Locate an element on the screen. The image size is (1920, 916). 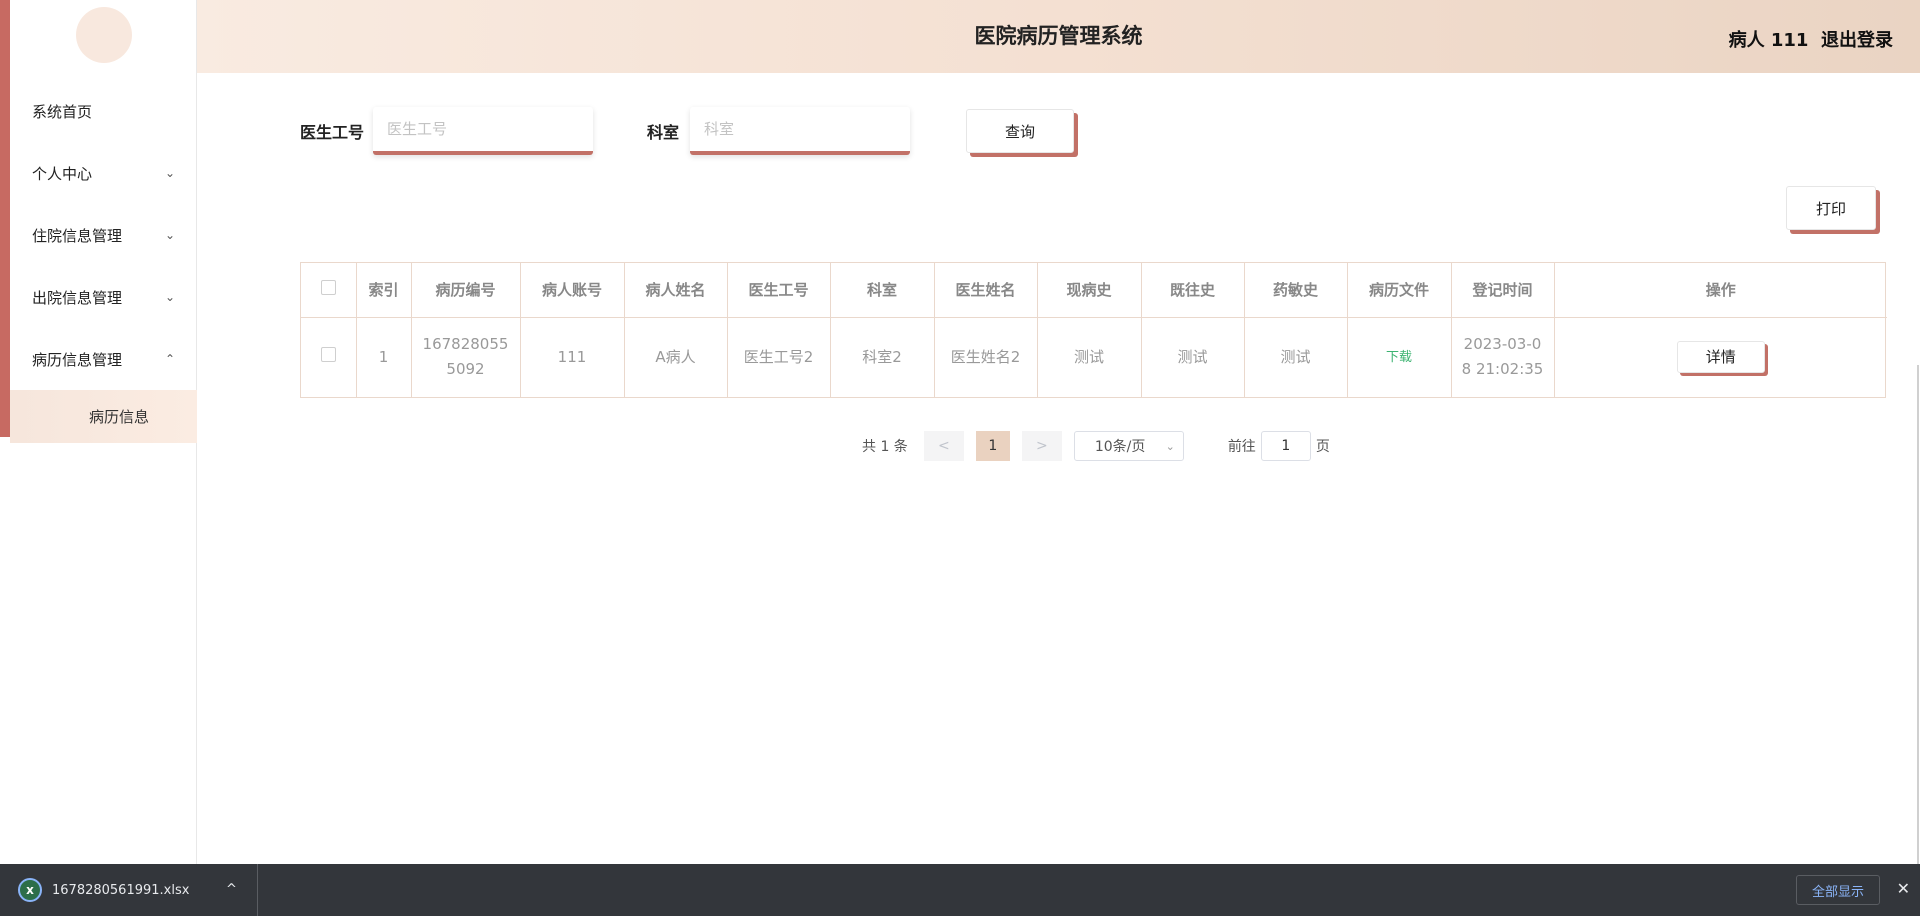
page-number-current: 1 is located at coordinates (992, 446).